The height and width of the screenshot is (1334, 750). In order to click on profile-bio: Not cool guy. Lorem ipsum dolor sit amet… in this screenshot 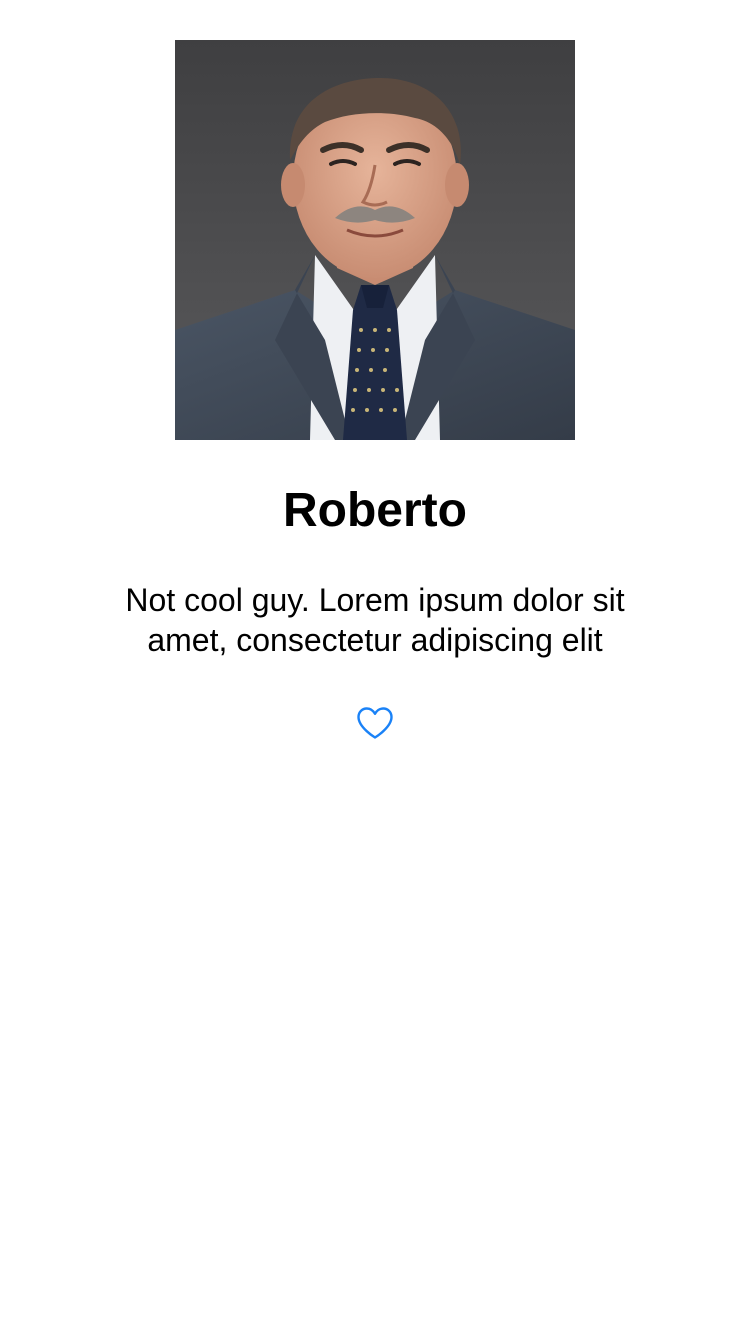, I will do `click(375, 620)`.